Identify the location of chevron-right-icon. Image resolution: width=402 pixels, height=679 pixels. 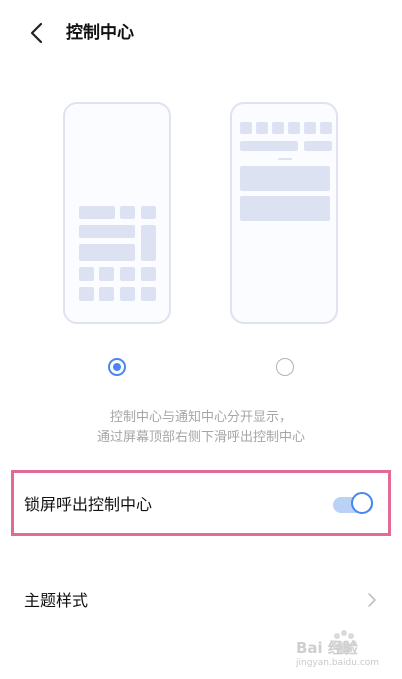
(372, 600).